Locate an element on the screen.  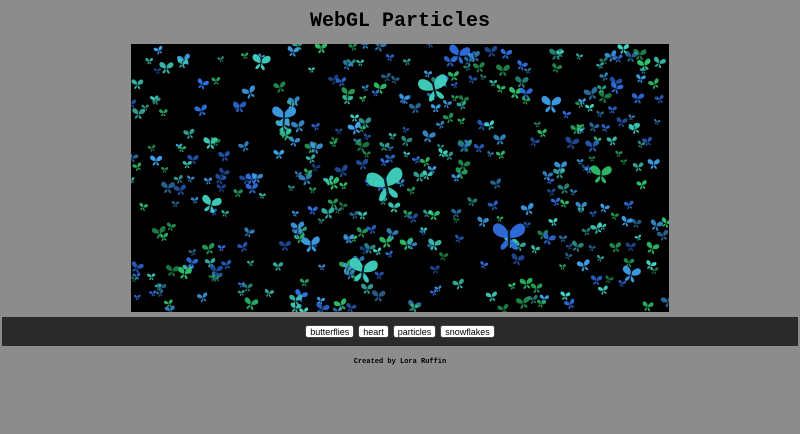
heart-button: heart is located at coordinates (373, 331).